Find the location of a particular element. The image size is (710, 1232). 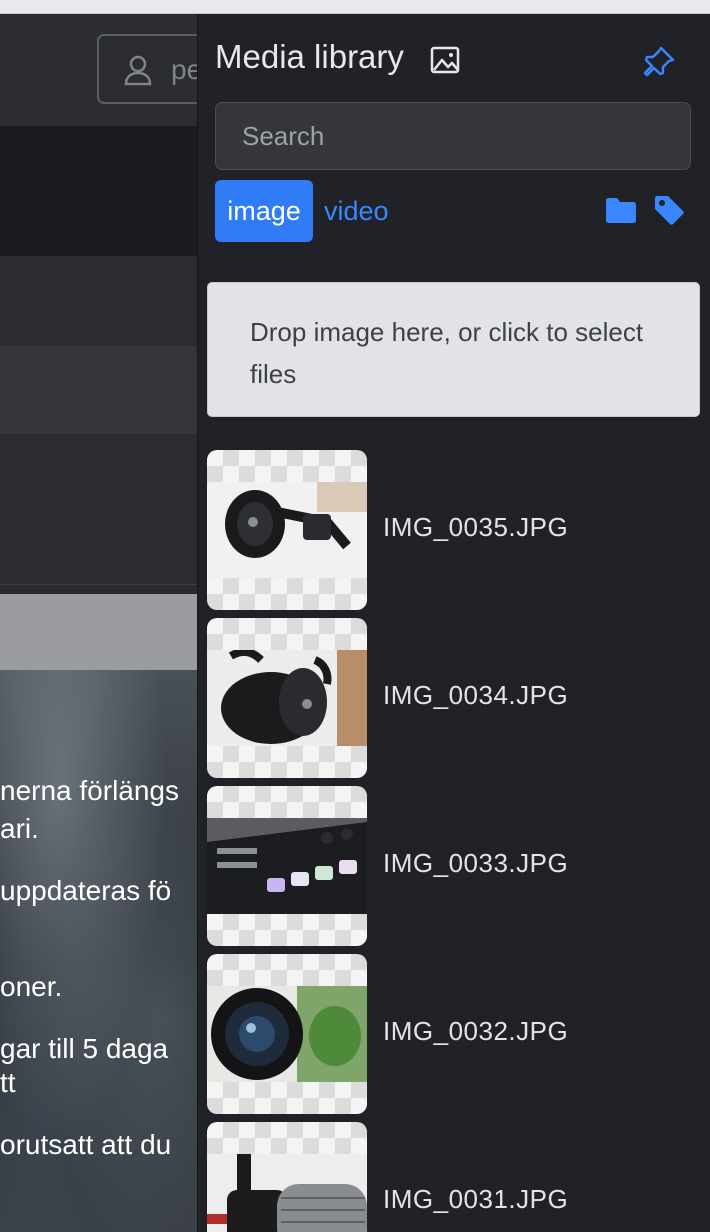

filter-image-button: image is located at coordinates (264, 211).